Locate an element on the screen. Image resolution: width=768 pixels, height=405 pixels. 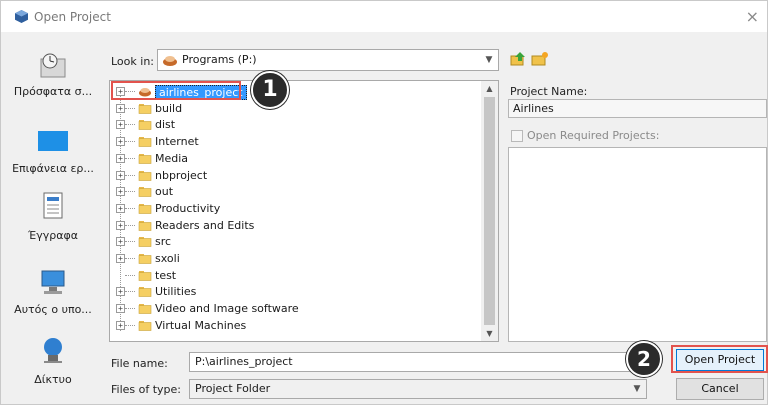
tree-scrollbar: ▲ ▼ is located at coordinates (489, 211).